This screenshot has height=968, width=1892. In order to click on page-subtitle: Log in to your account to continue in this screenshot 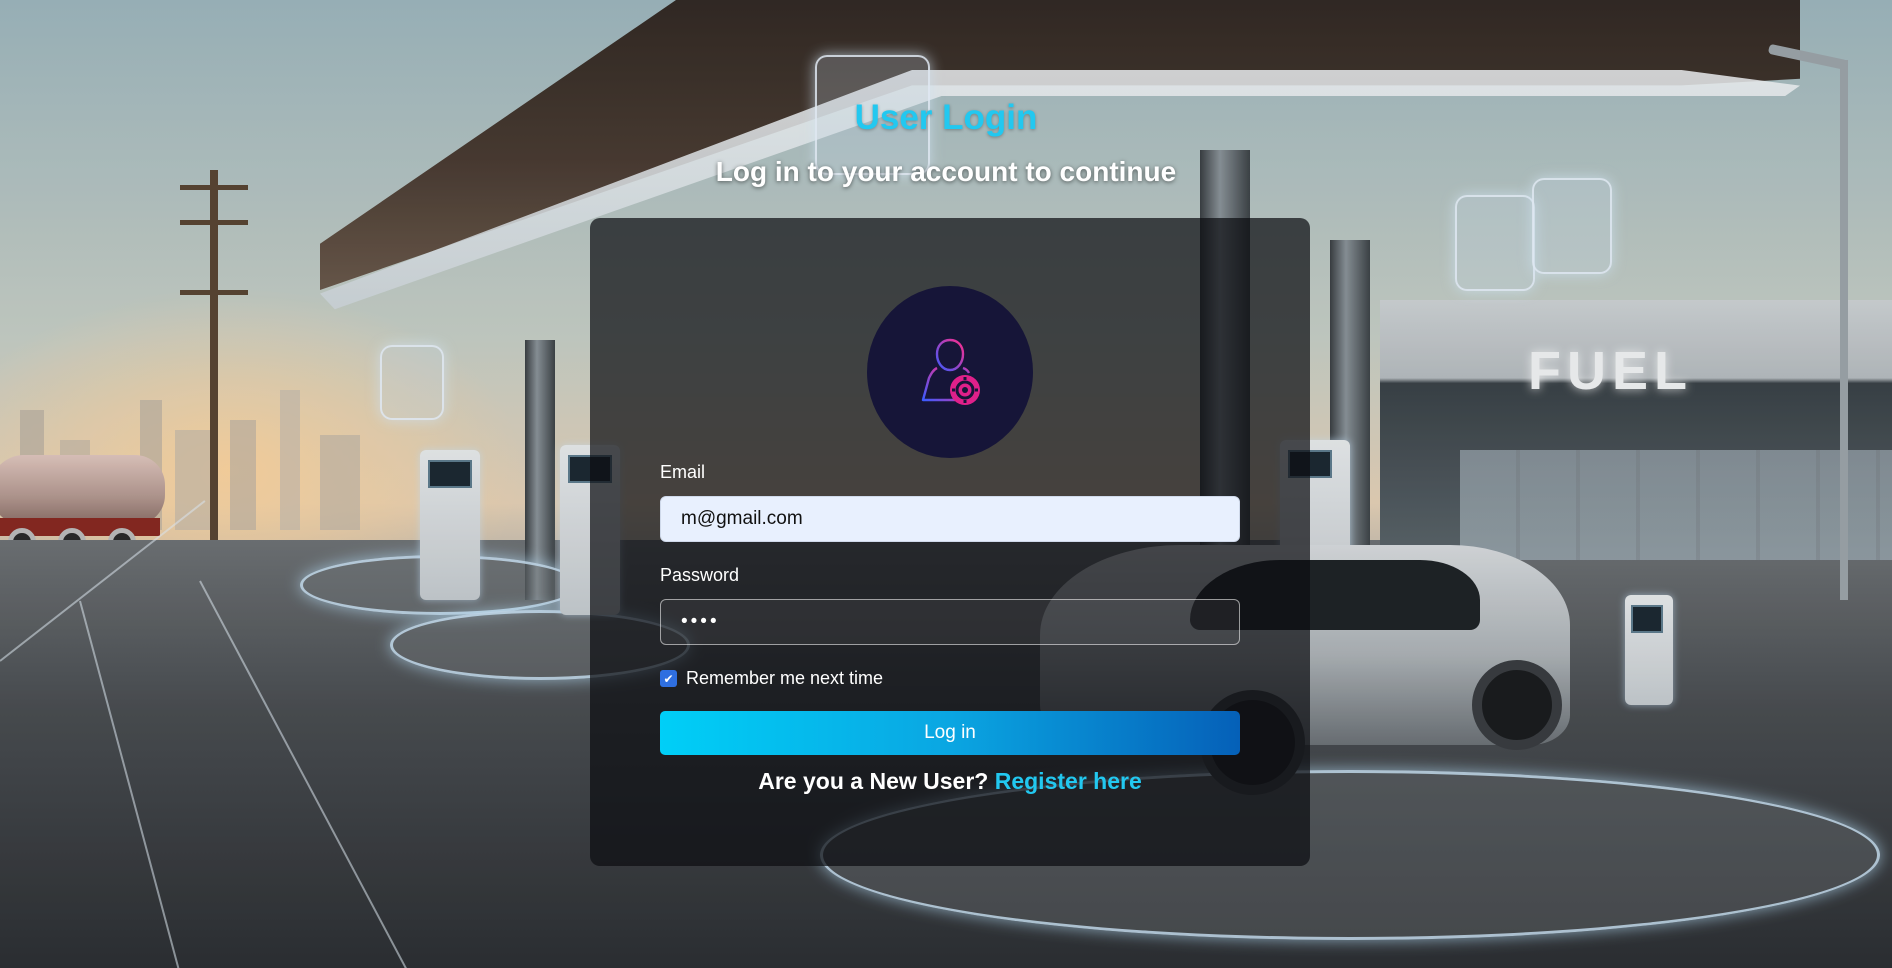, I will do `click(946, 171)`.